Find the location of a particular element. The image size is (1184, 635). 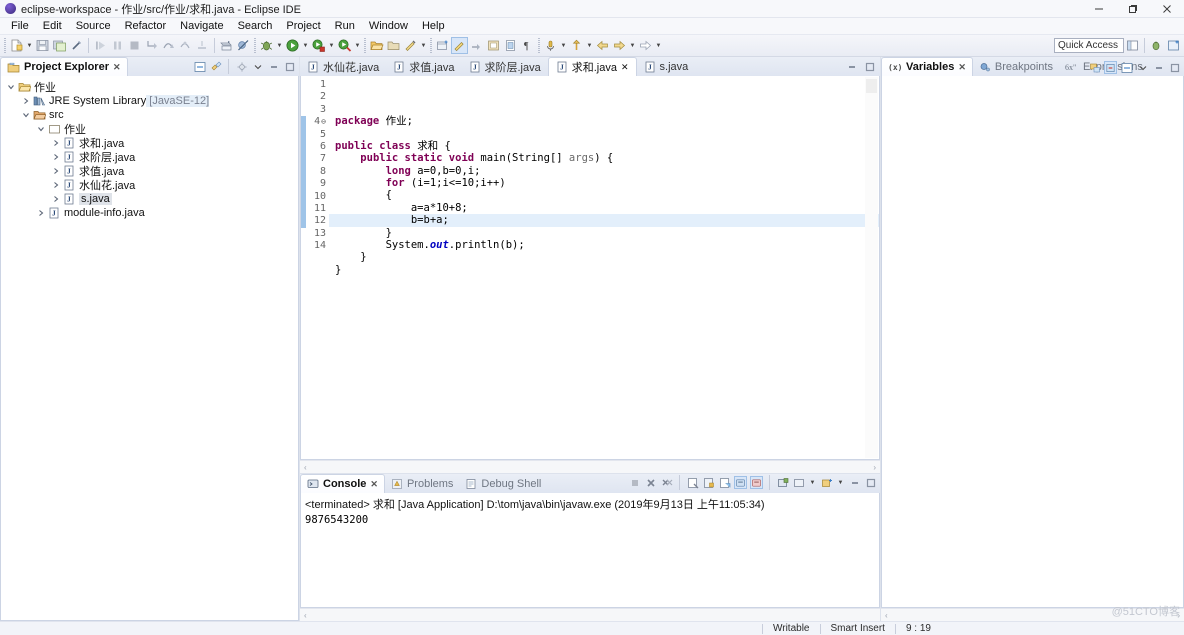

tab-console: Console ✕ is located at coordinates (342, 483).